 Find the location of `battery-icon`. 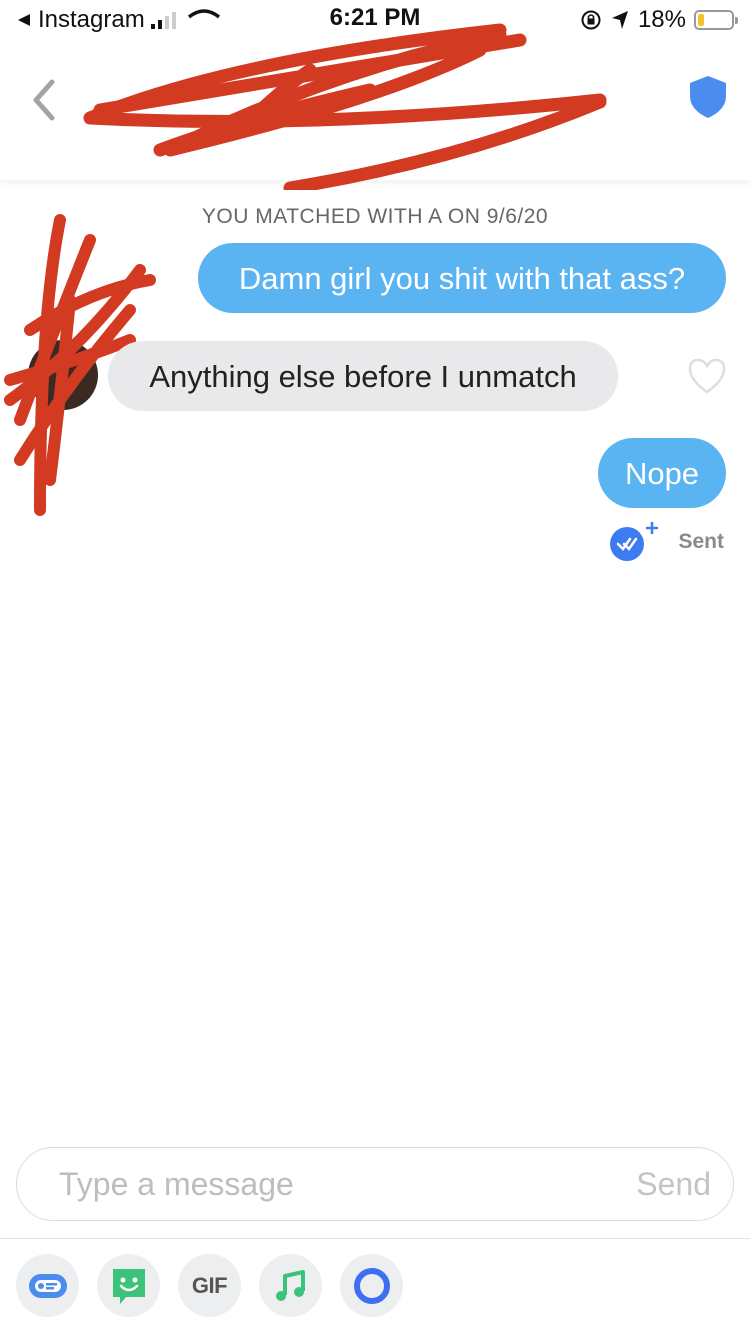

battery-icon is located at coordinates (716, 20).